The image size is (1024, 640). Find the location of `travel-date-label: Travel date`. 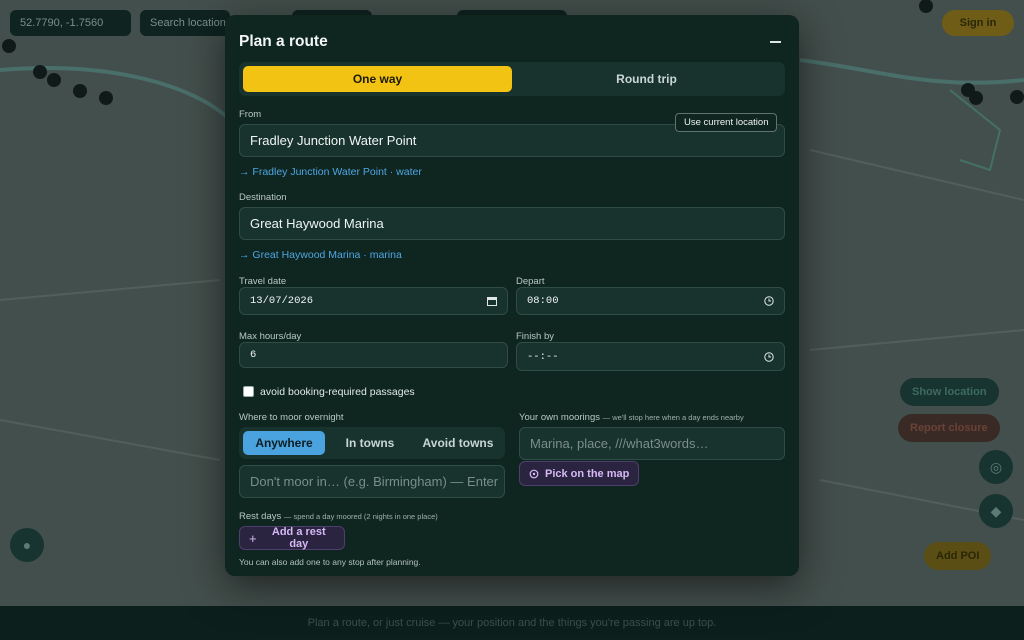

travel-date-label: Travel date is located at coordinates (263, 281).